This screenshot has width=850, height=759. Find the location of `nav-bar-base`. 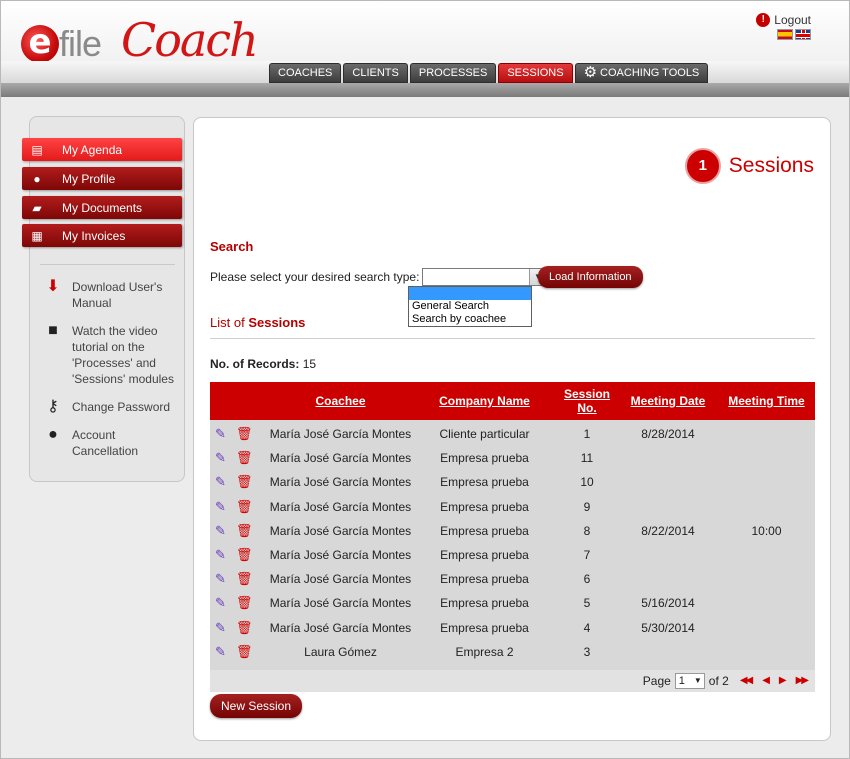

nav-bar-base is located at coordinates (425, 90).